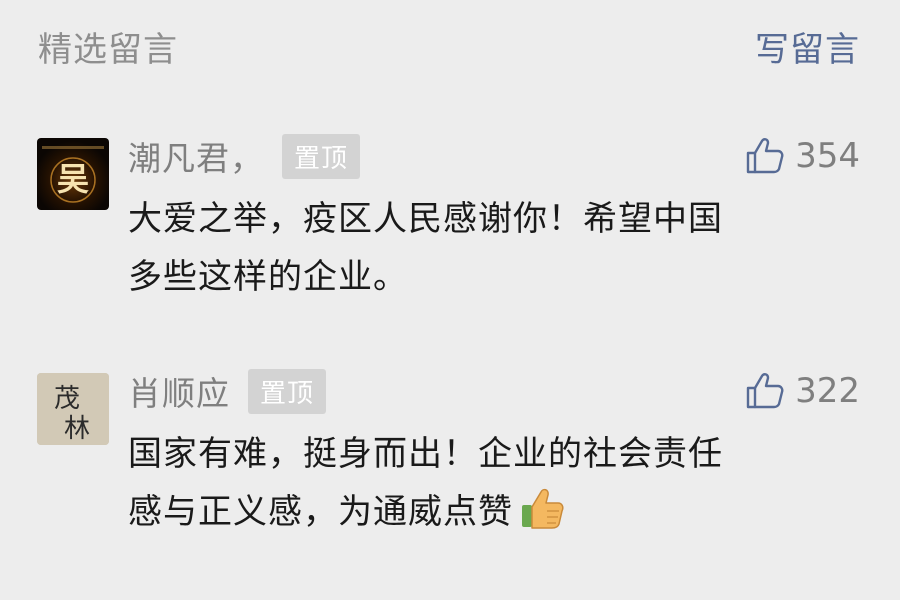  I want to click on avatar-image: 吴, so click(73, 174).